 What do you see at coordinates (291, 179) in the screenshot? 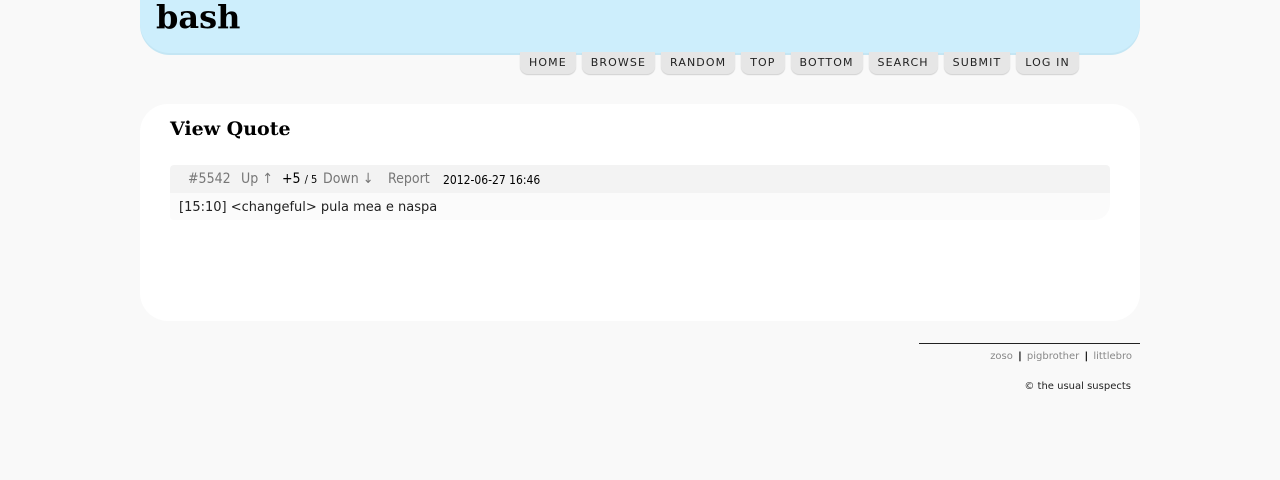
I see `score-value: +5` at bounding box center [291, 179].